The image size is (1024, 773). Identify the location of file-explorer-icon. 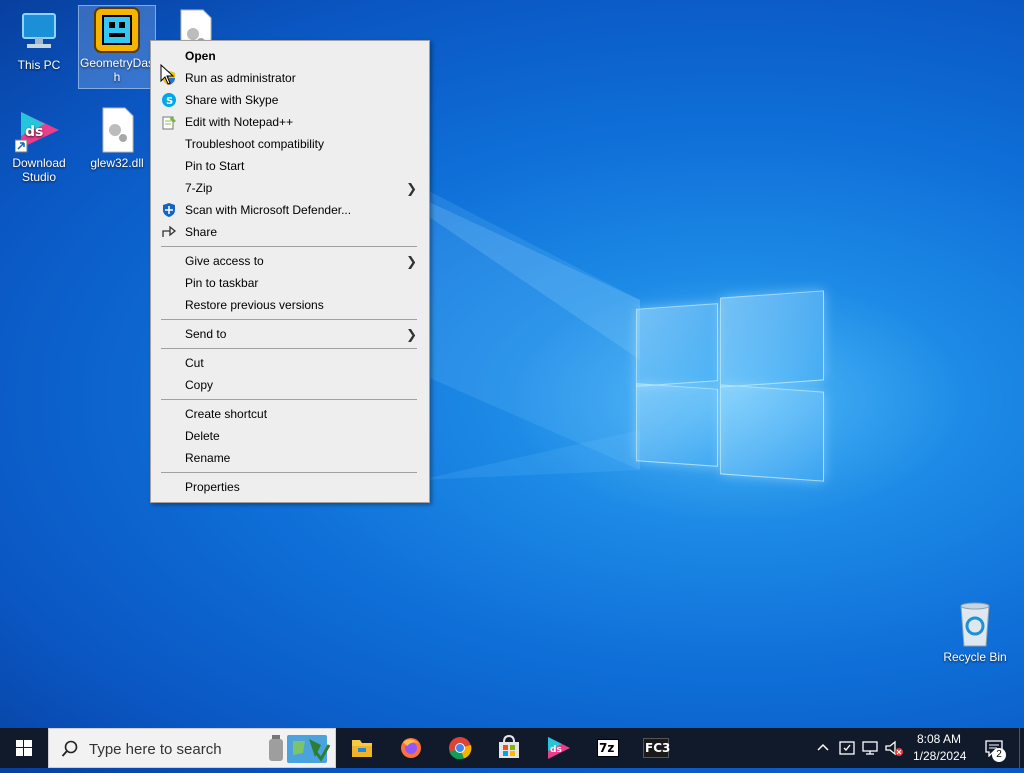
(362, 748).